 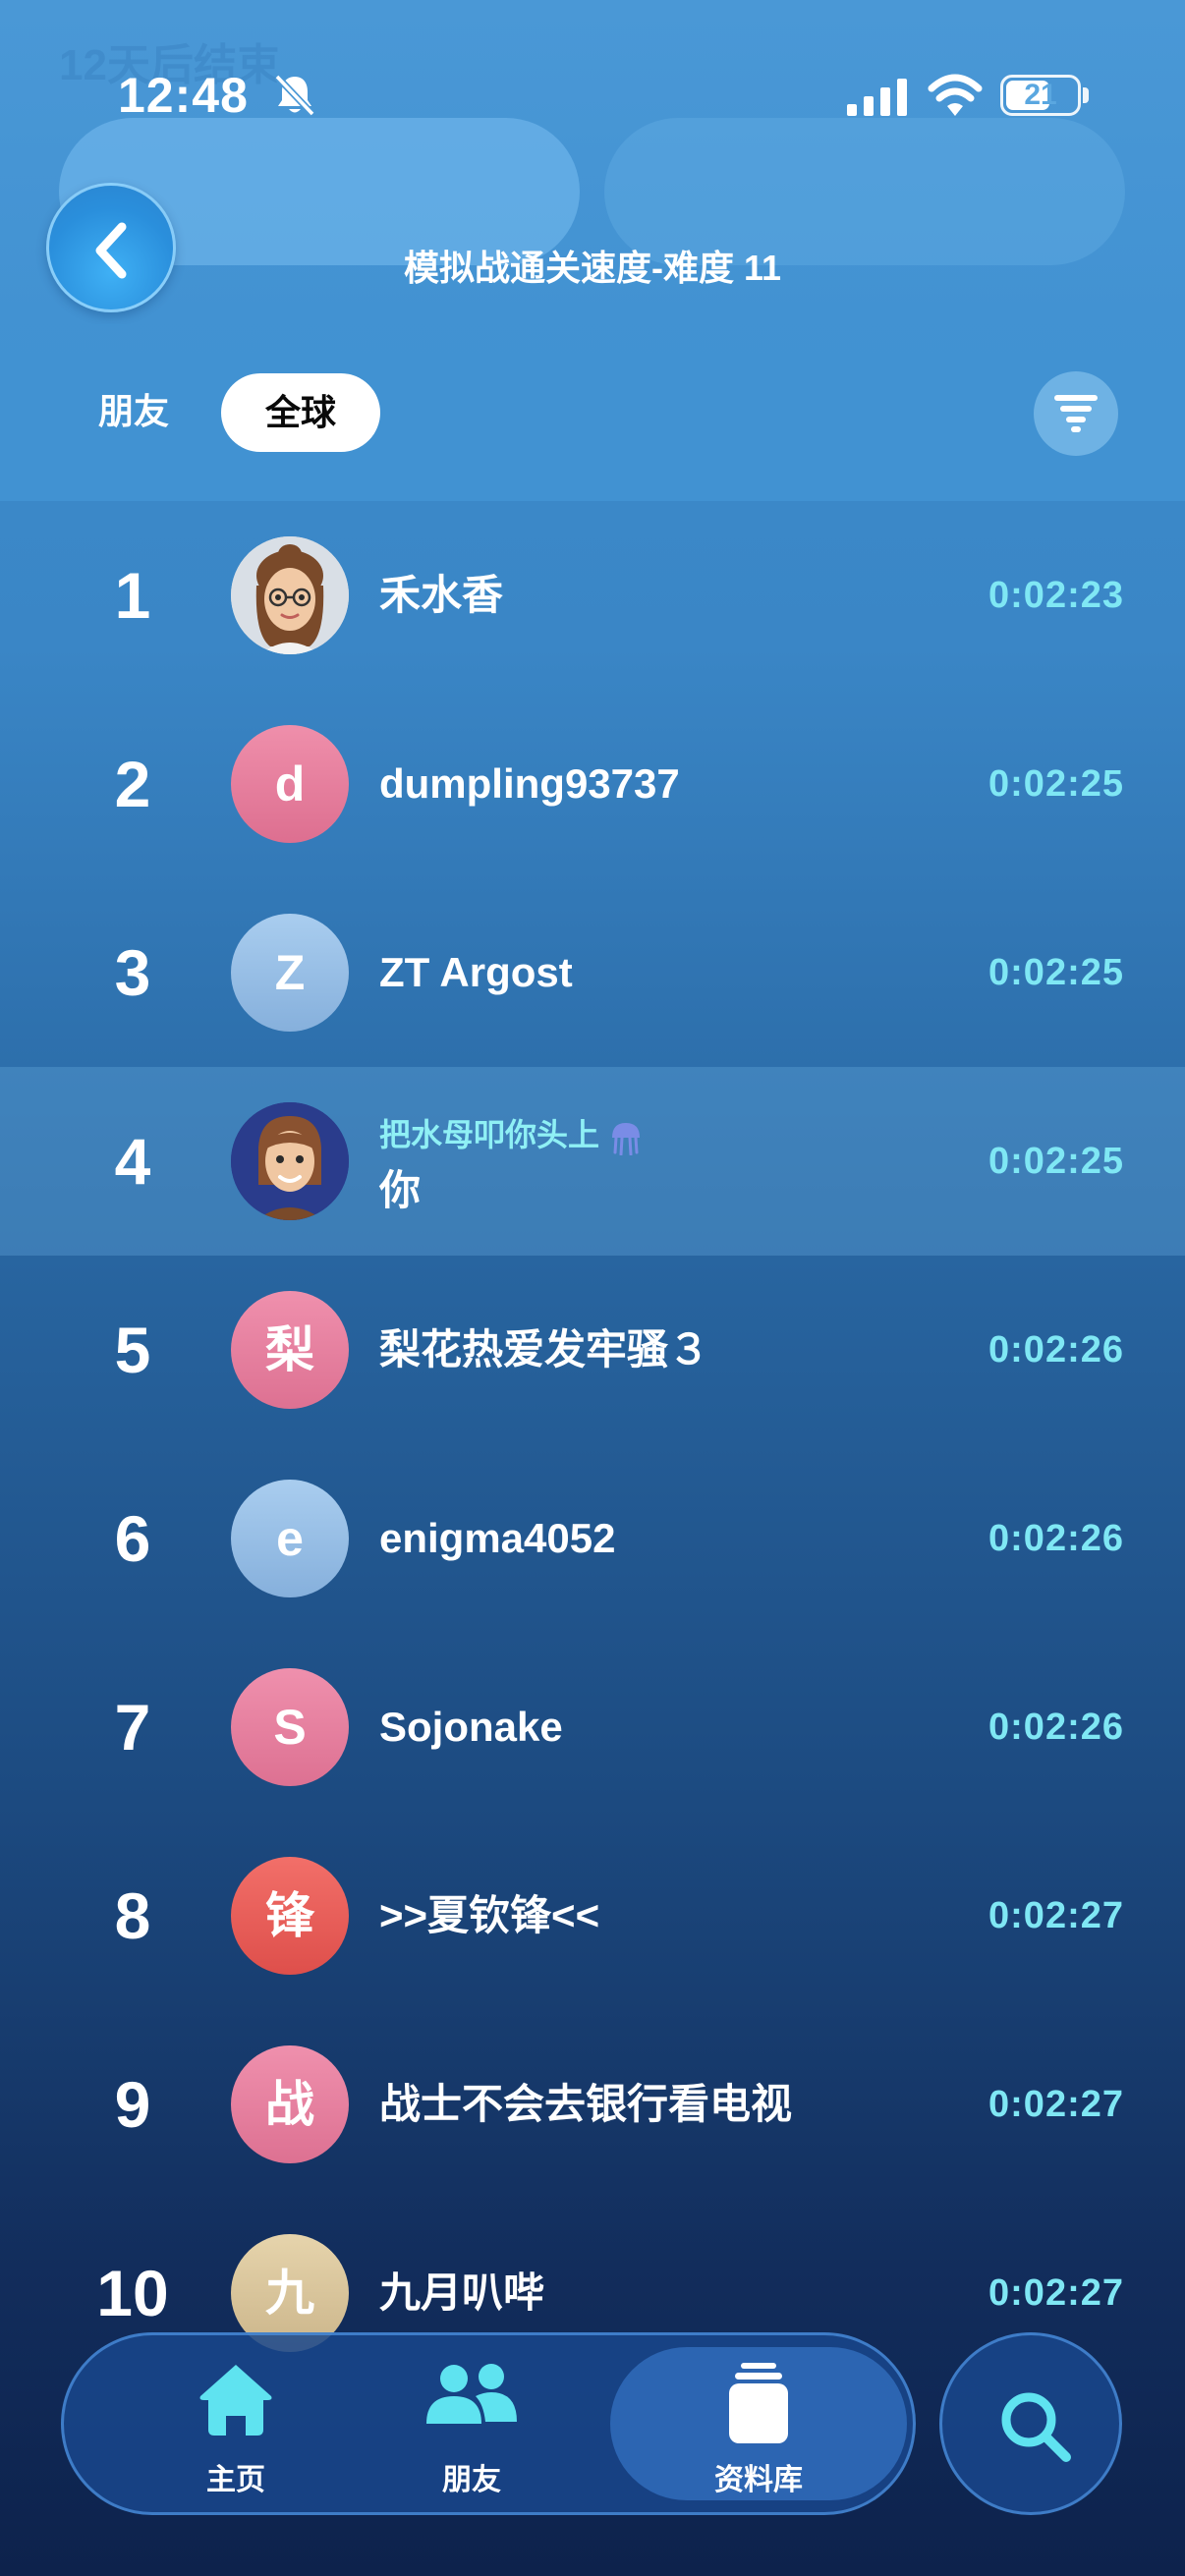 I want to click on page-title: 模拟战通关速度-难度 11, so click(x=592, y=268).